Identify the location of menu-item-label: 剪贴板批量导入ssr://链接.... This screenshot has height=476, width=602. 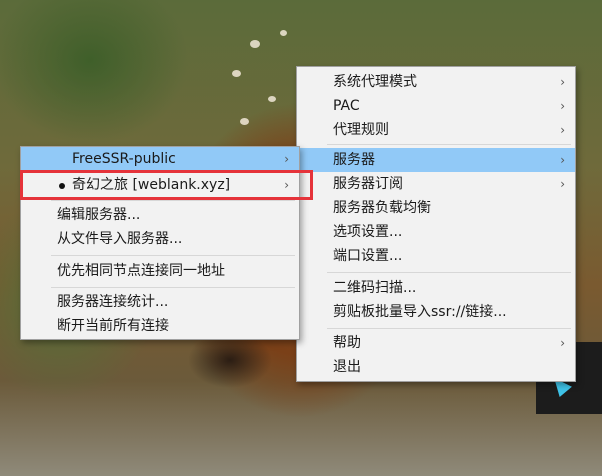
(420, 312).